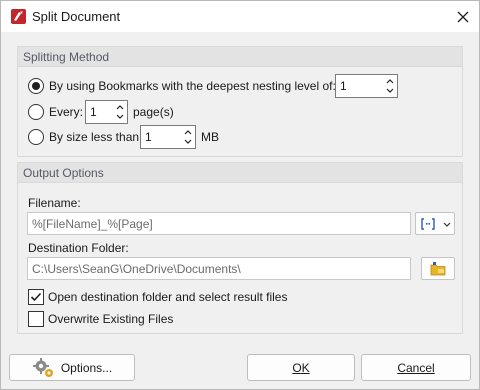 This screenshot has width=480, height=390. I want to click on pdf-app-icon, so click(18, 16).